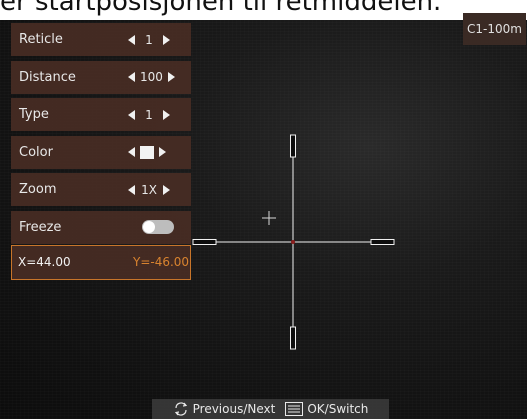  What do you see at coordinates (40, 227) in the screenshot?
I see `menu-label: Freeze` at bounding box center [40, 227].